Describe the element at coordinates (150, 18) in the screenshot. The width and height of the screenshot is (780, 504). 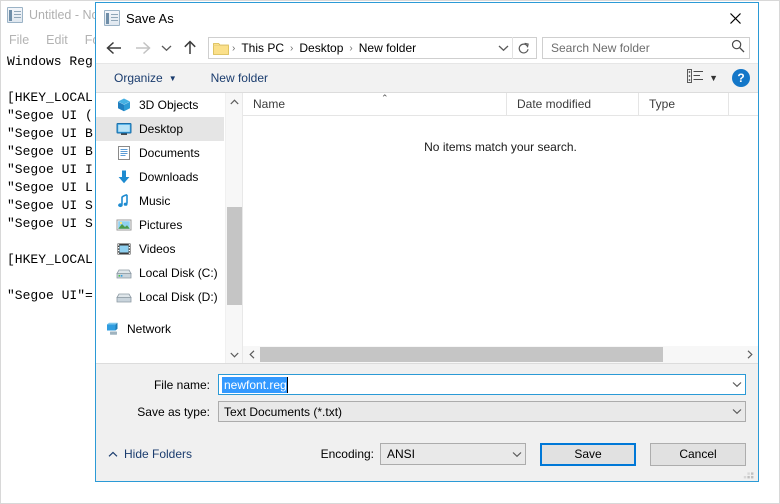
I see `dialog-title: Save As` at that location.